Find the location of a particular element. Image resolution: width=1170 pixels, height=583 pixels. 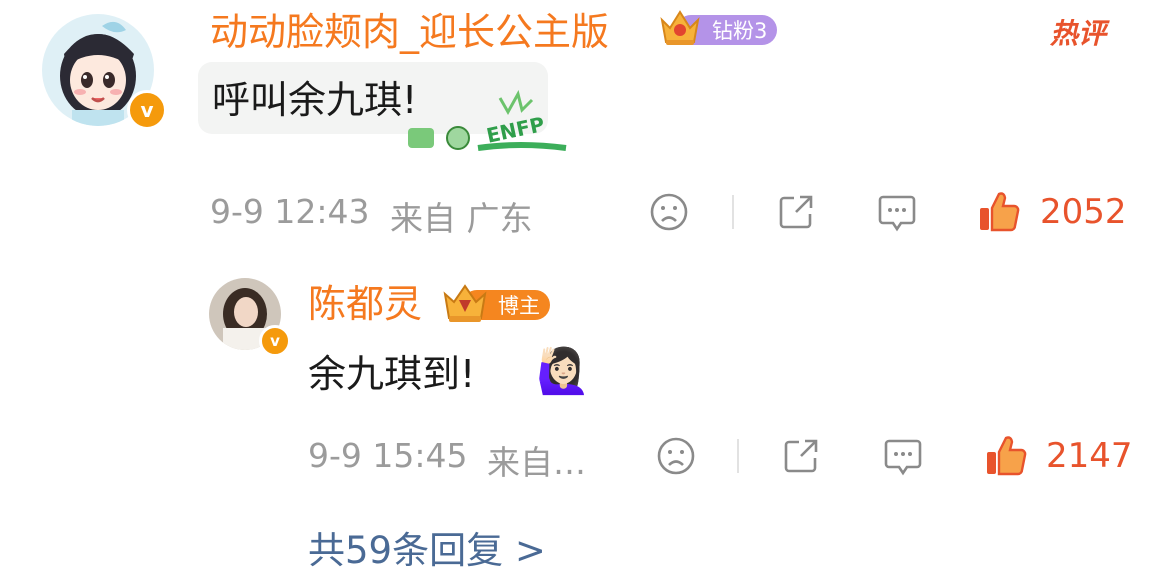

blogger-badge-label: 博主 is located at coordinates (519, 306).